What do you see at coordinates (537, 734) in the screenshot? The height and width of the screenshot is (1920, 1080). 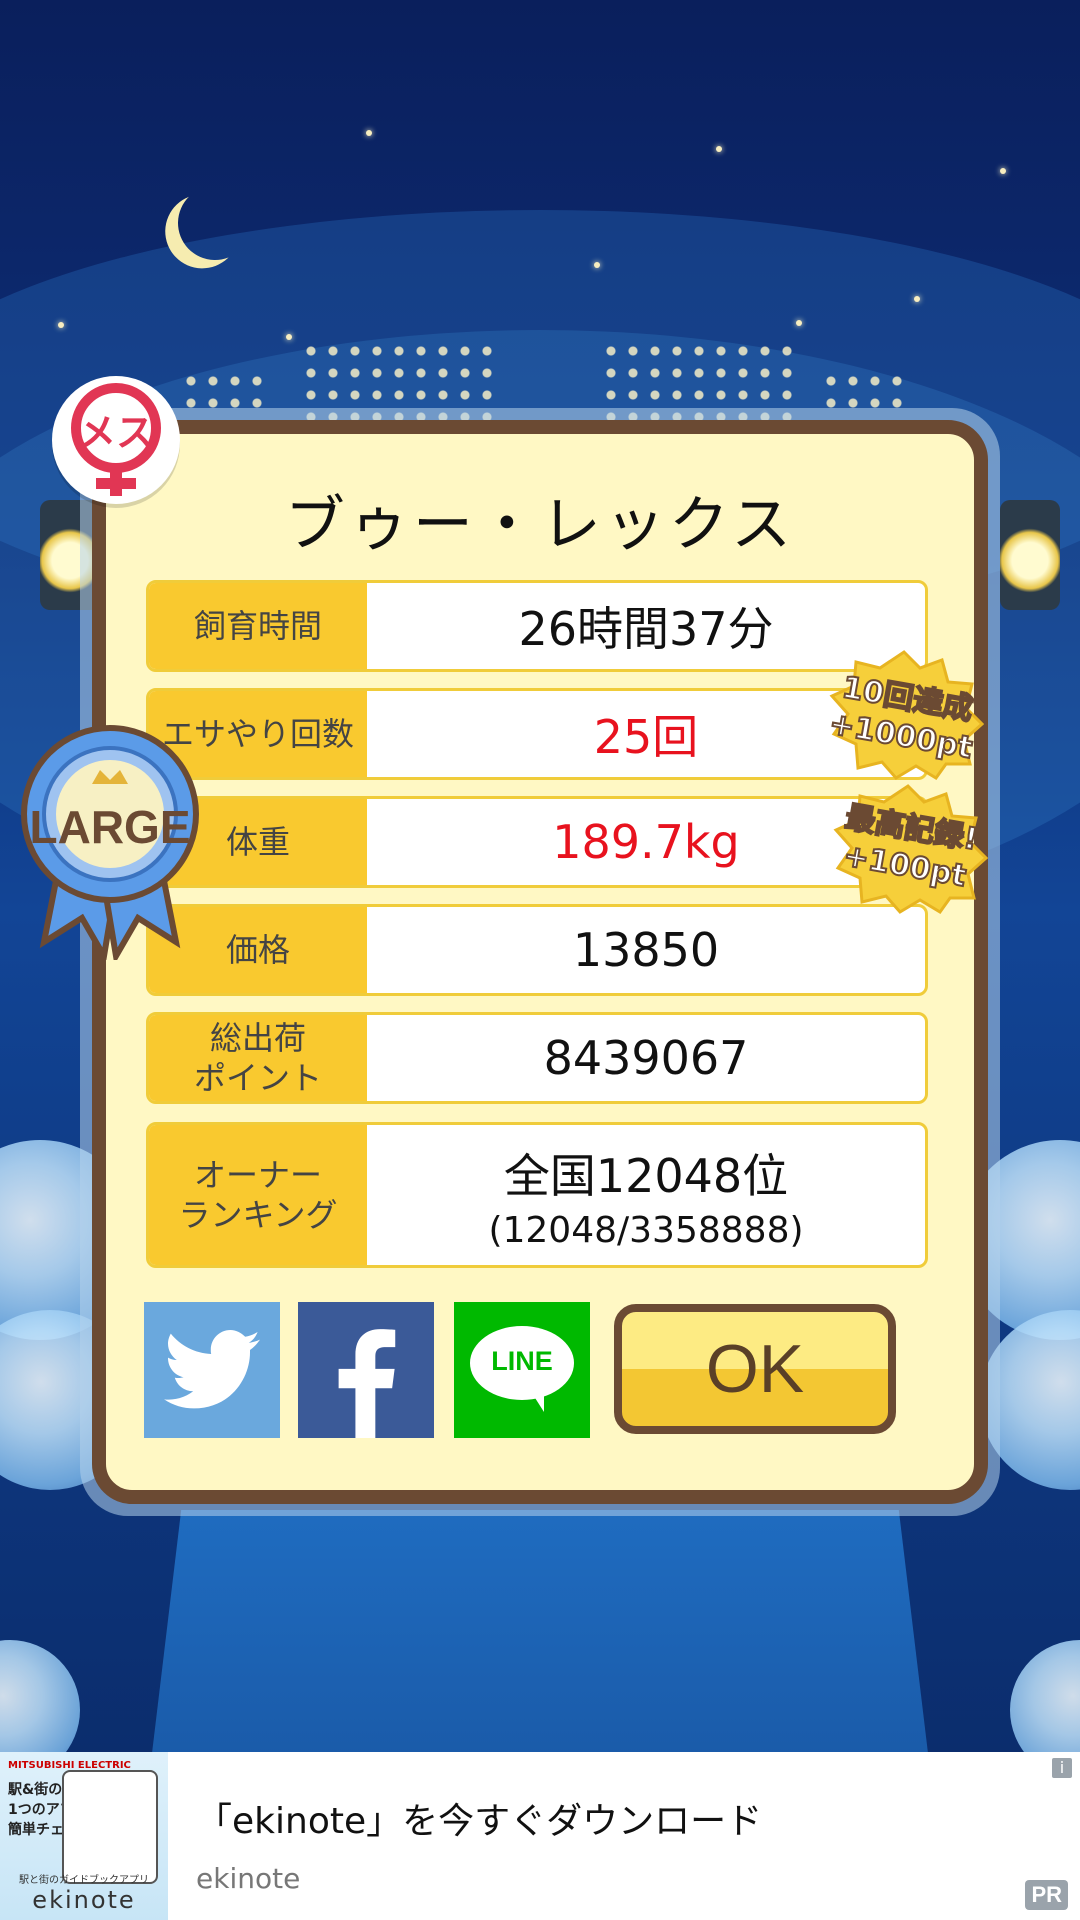 I see `stat-row-feed-count: エサやり回数 25回` at bounding box center [537, 734].